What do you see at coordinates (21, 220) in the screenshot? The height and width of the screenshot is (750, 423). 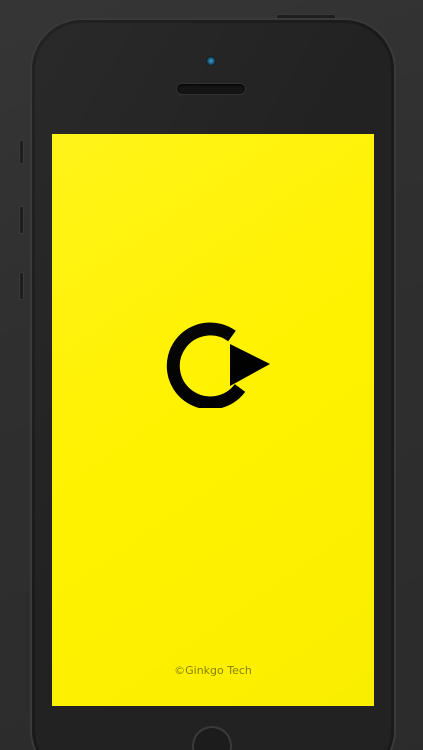 I see `volume-up-button` at bounding box center [21, 220].